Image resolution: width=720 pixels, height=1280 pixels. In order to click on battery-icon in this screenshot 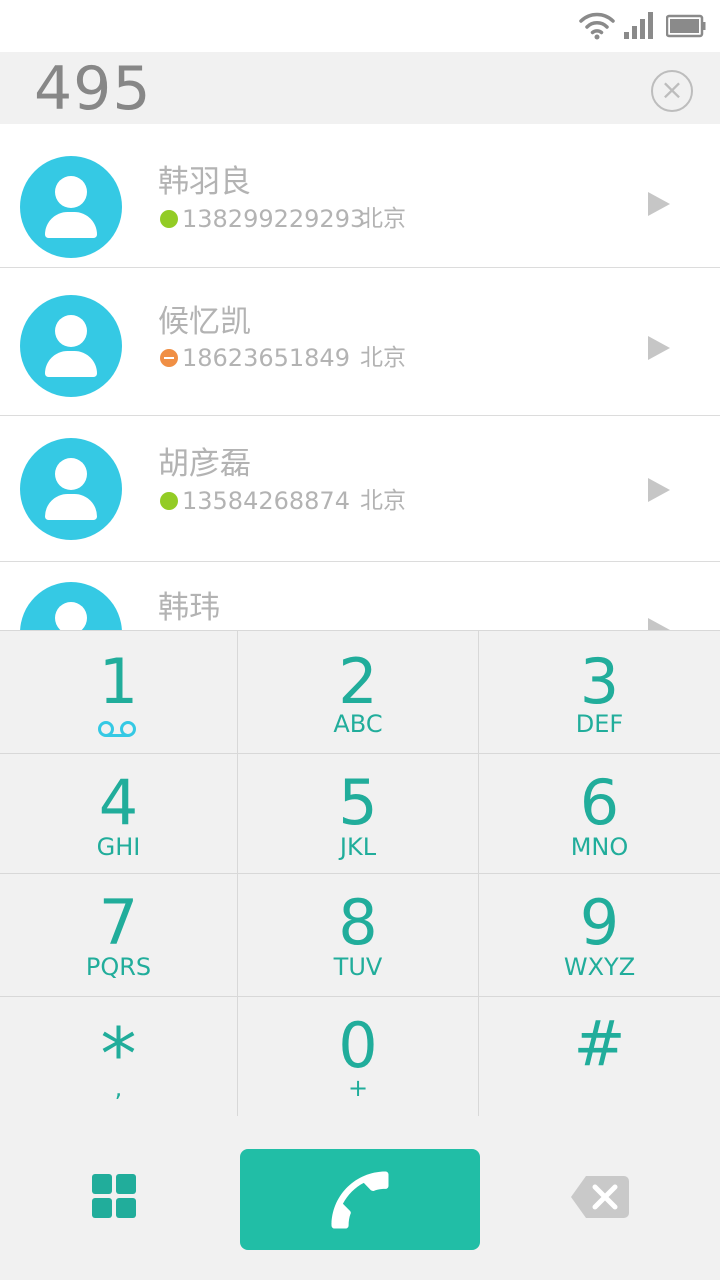, I will do `click(686, 26)`.